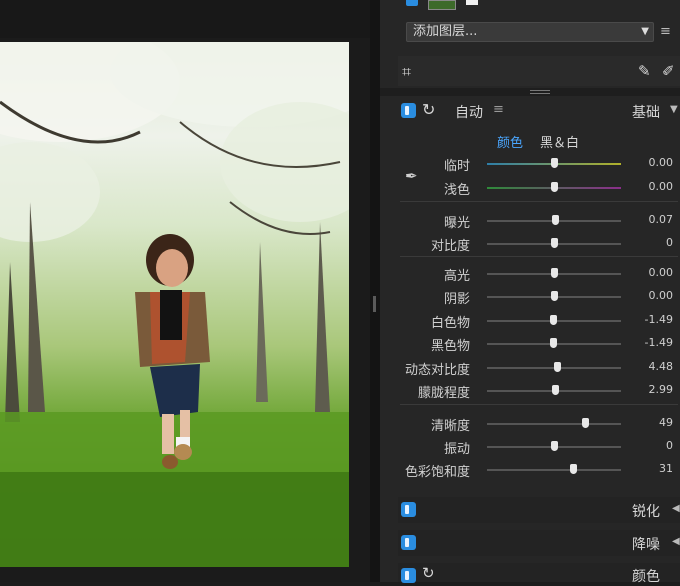 The image size is (680, 586). Describe the element at coordinates (456, 299) in the screenshot. I see `slider-label: 阴影` at that location.